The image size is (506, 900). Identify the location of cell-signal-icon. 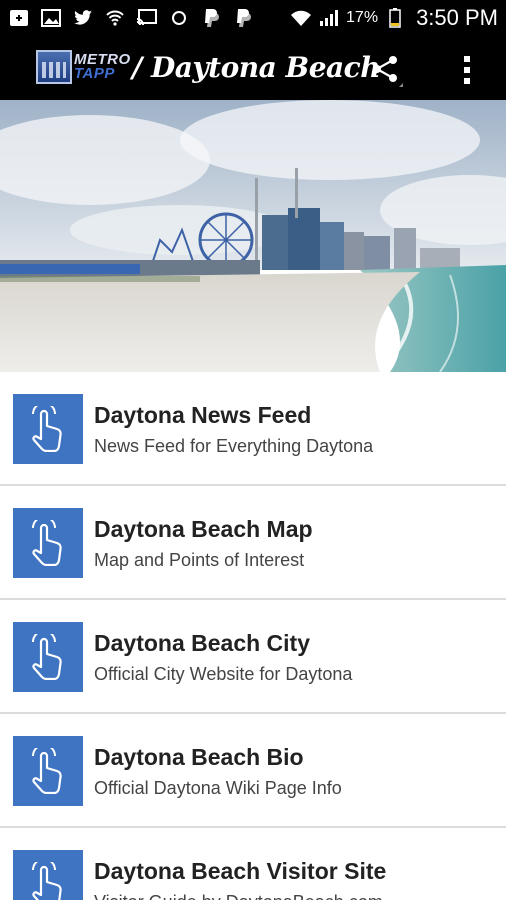
(329, 18).